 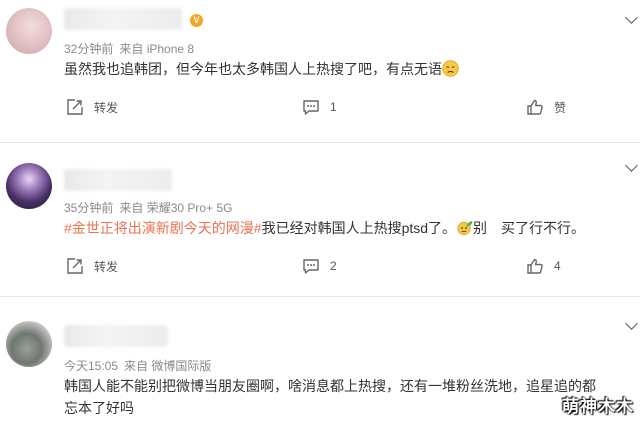 I want to click on comment-source: 来自 iPhone 8, so click(x=157, y=49).